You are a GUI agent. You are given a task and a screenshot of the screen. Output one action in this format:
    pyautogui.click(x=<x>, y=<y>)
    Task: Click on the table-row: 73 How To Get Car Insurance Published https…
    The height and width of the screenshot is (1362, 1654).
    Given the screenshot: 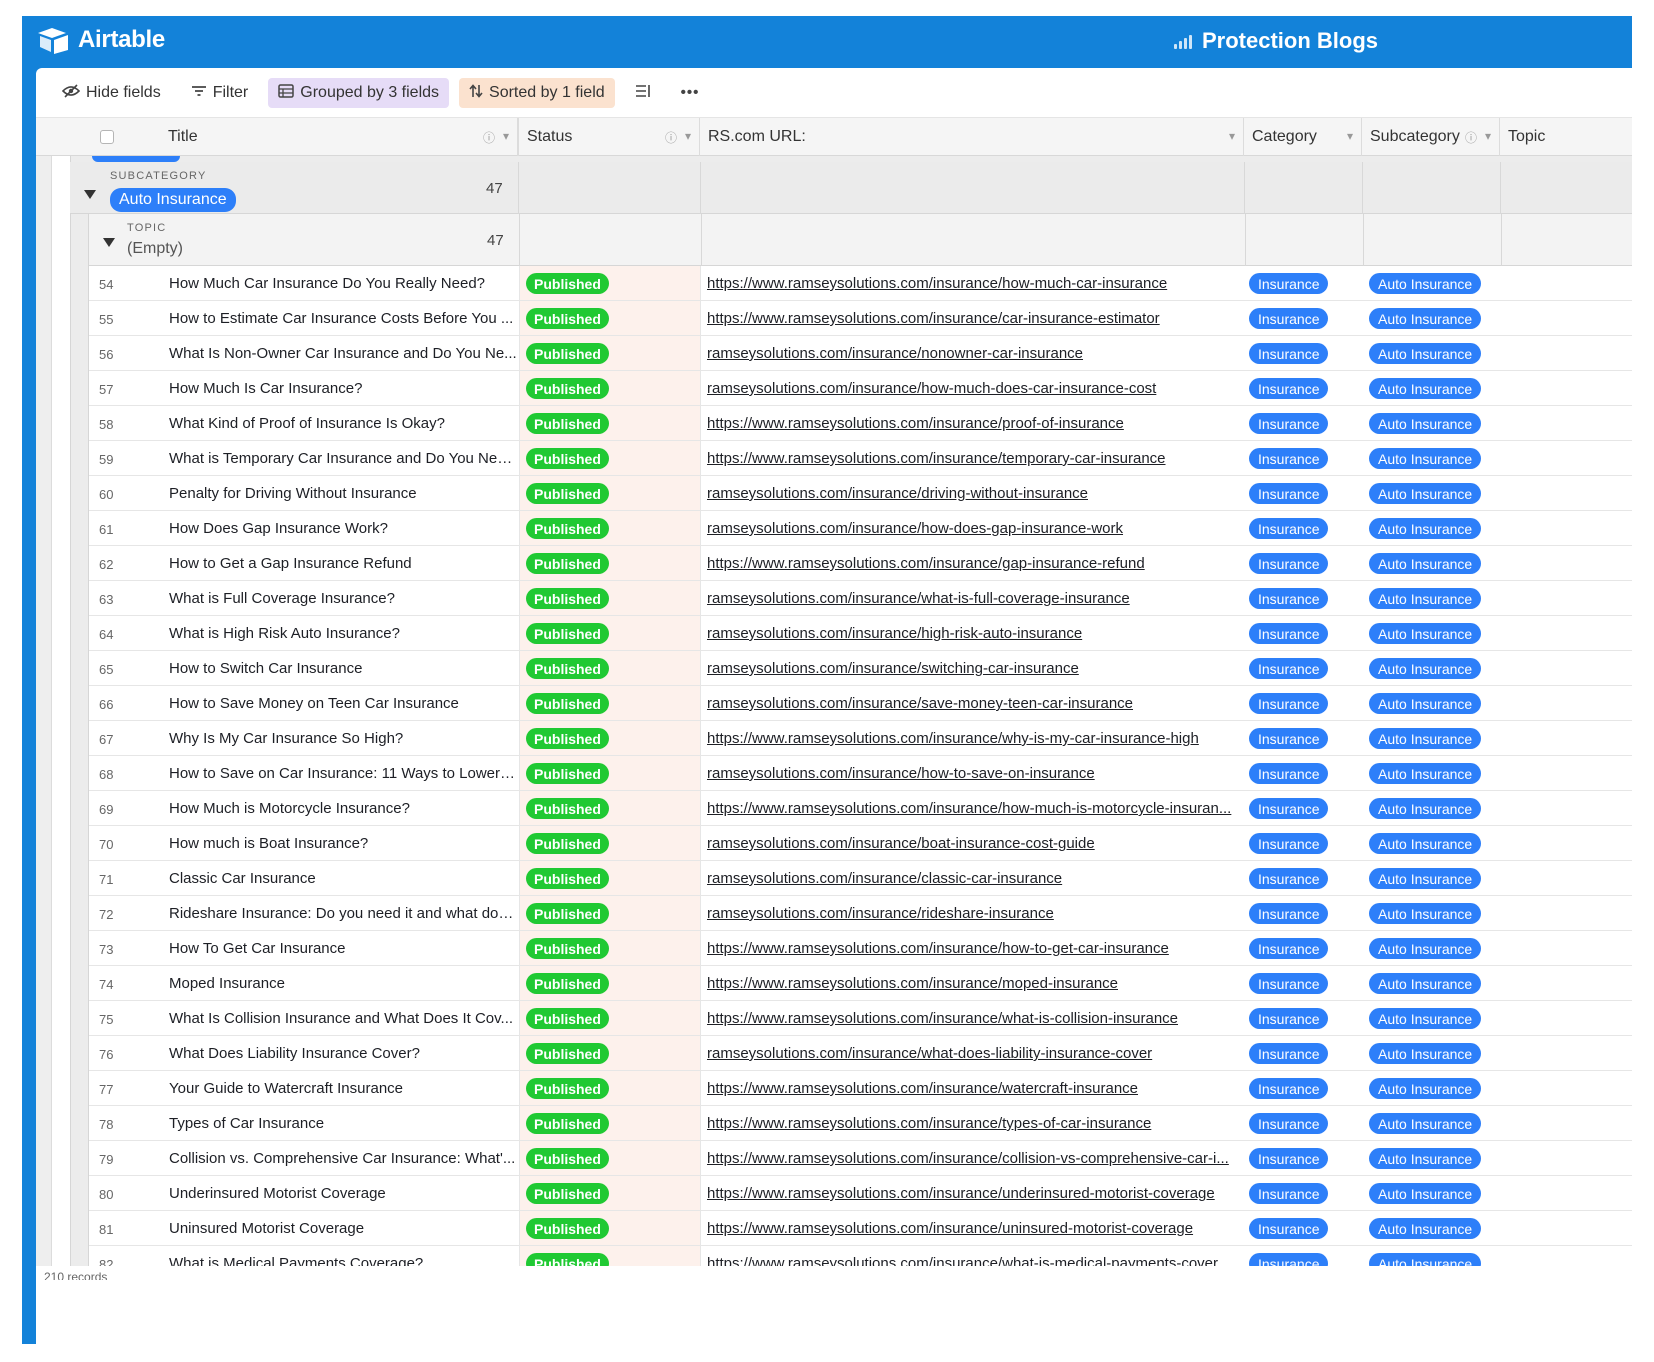 What is the action you would take?
    pyautogui.click(x=860, y=948)
    